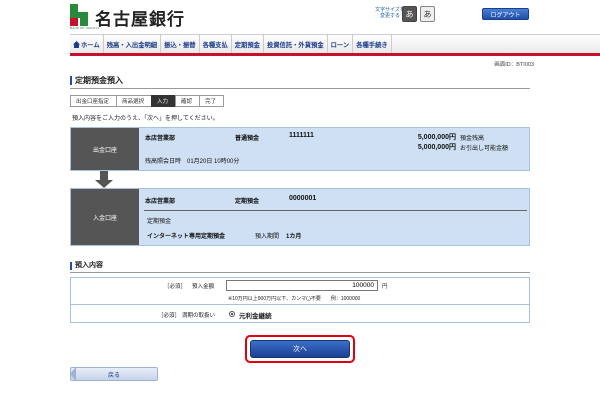 This screenshot has width=600, height=401. I want to click on step-confirm: 確認, so click(188, 101).